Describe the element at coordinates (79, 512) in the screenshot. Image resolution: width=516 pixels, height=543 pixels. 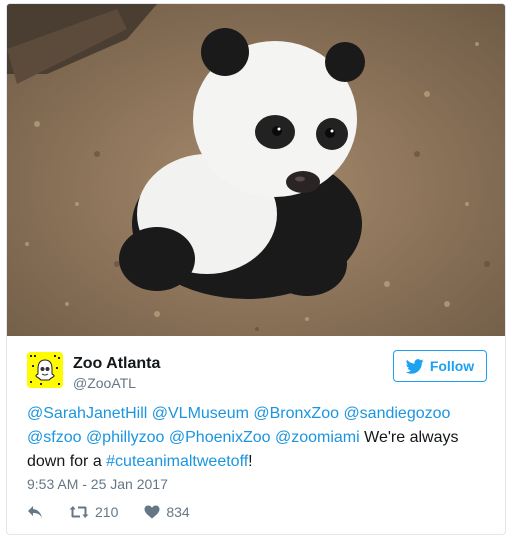
I see `retweet-icon` at that location.